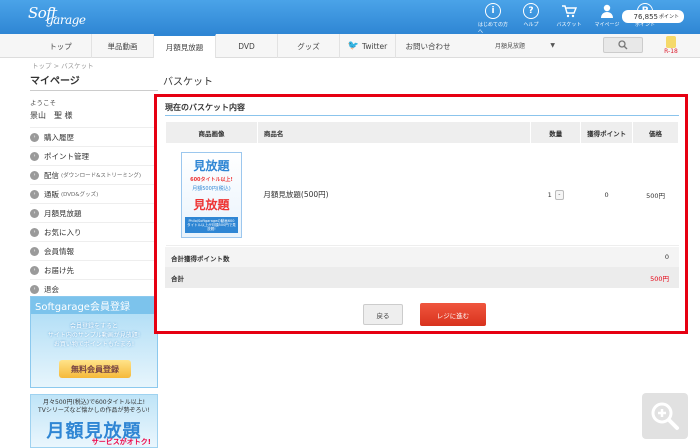 The height and width of the screenshot is (448, 700). What do you see at coordinates (51, 289) in the screenshot?
I see `sidebar-item-label: 退会` at bounding box center [51, 289].